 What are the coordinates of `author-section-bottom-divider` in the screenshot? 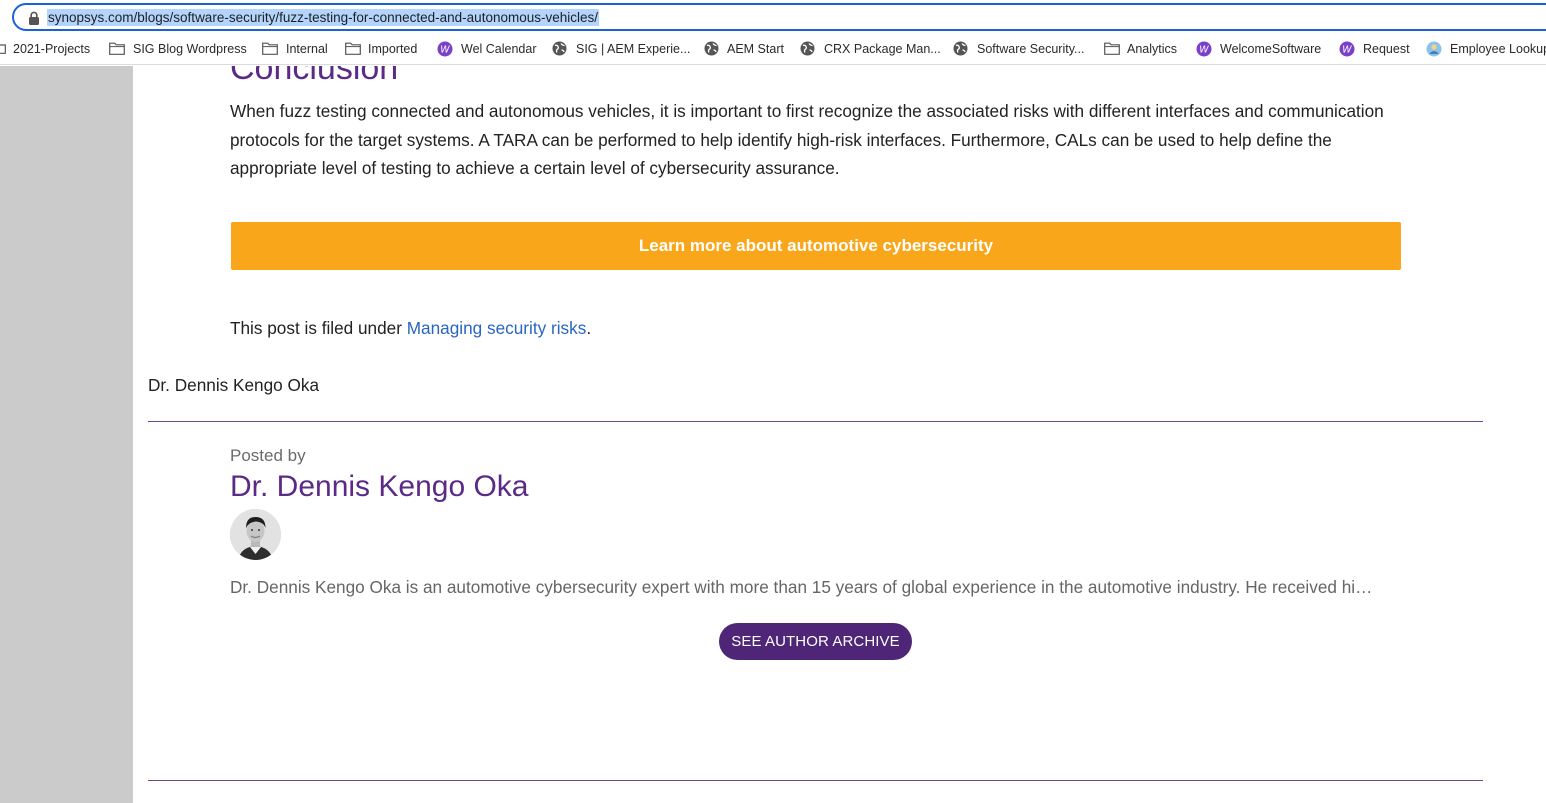 It's located at (815, 780).